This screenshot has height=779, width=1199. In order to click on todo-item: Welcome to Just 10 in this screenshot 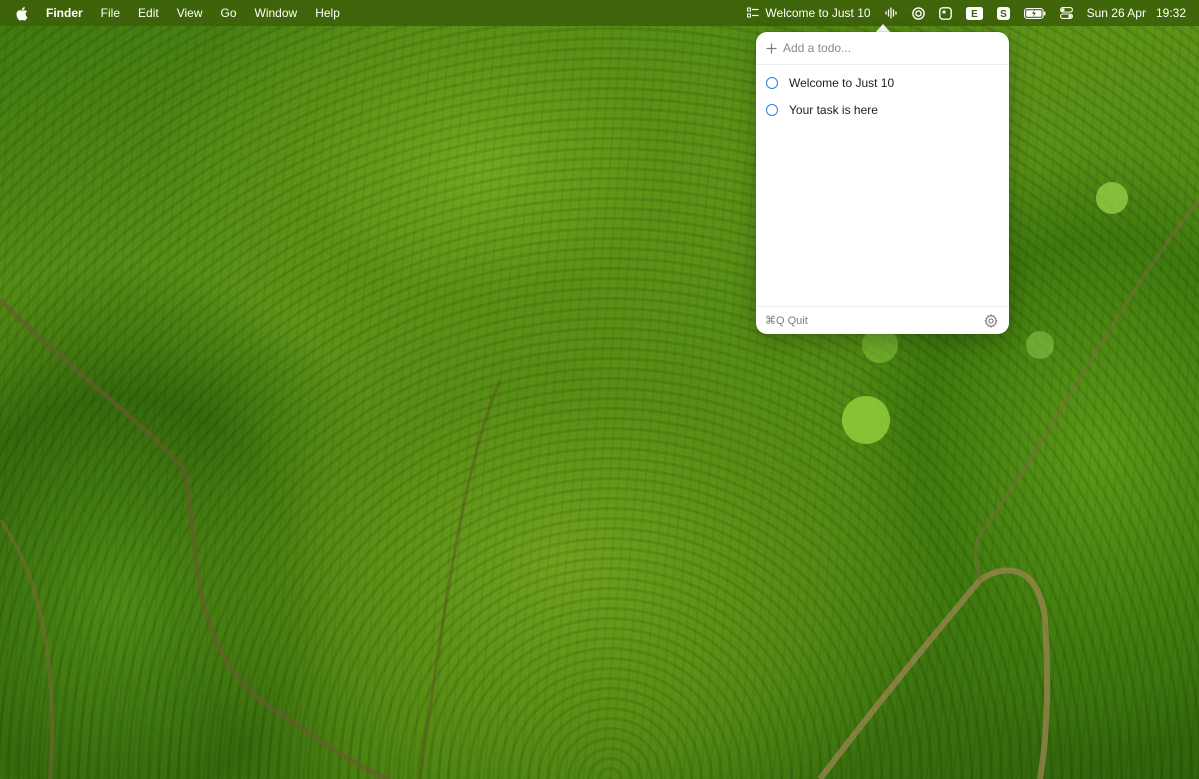, I will do `click(882, 82)`.